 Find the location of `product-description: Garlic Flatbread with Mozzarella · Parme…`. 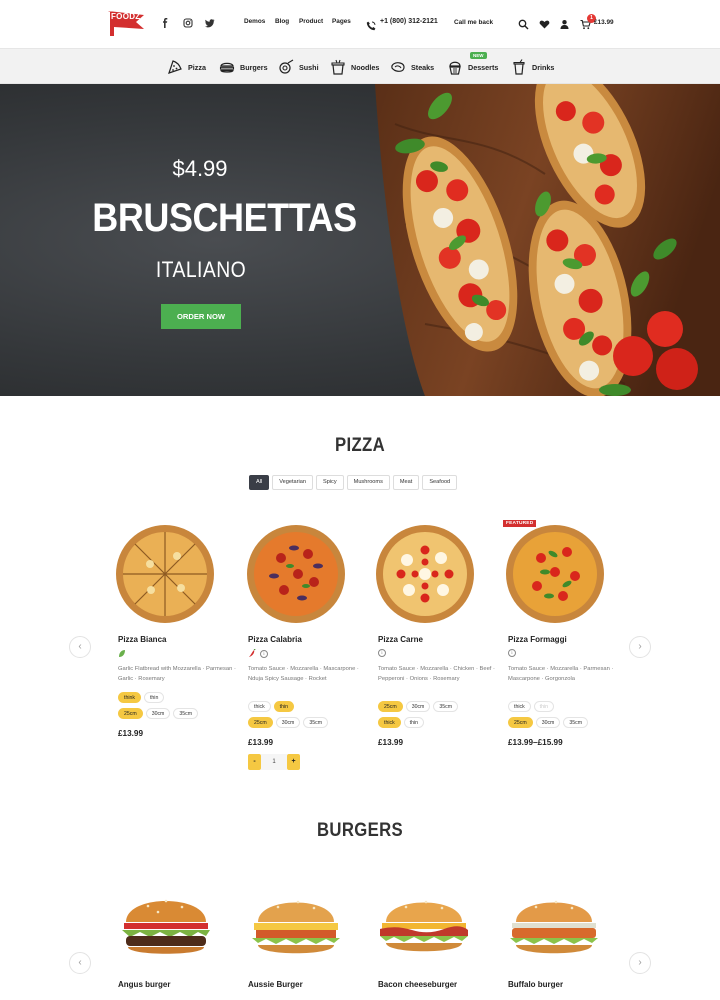

product-description: Garlic Flatbread with Mozzarella · Parme… is located at coordinates (177, 674).